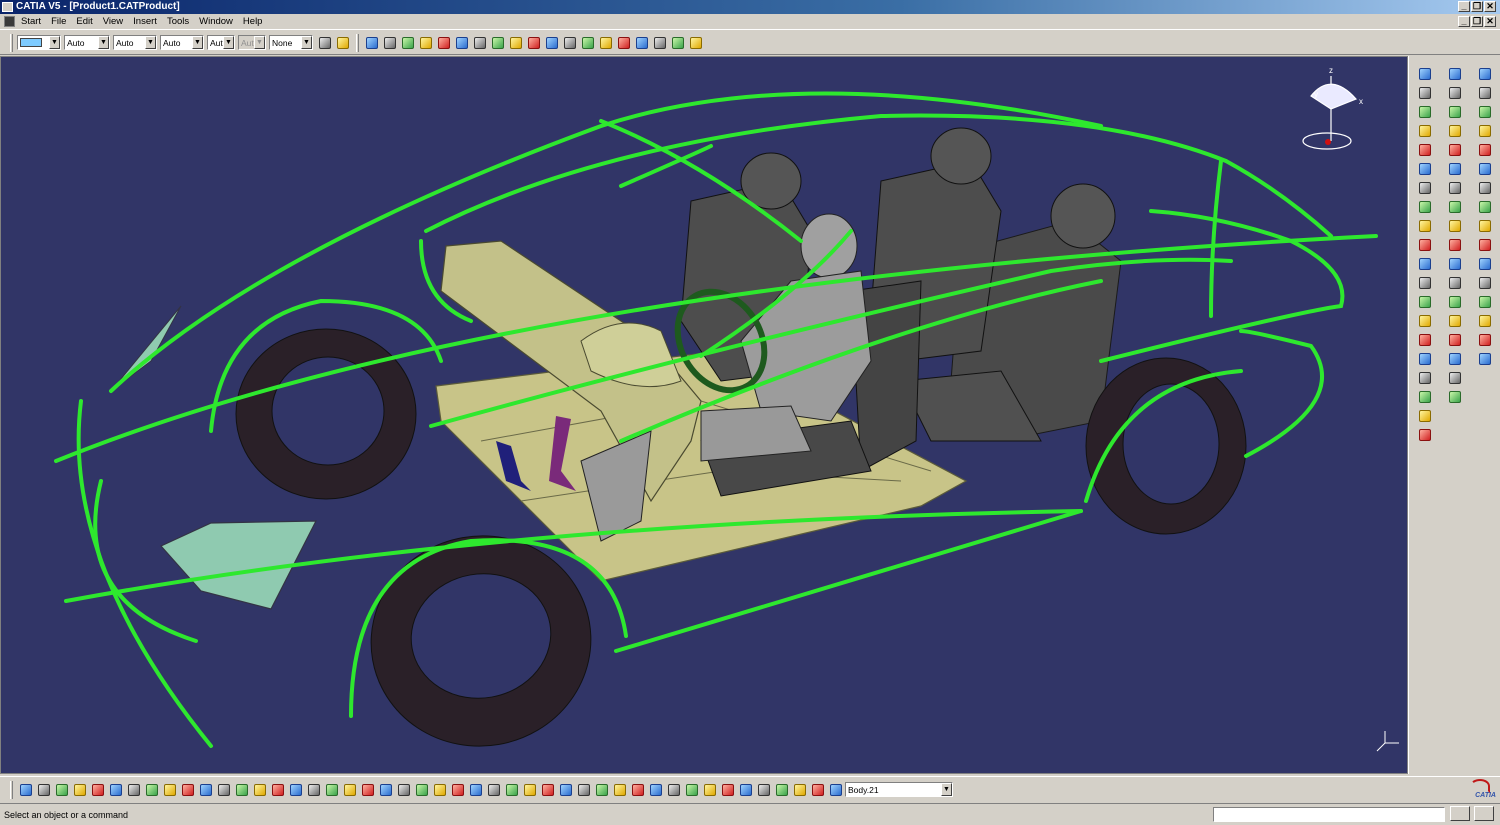 Image resolution: width=1500 pixels, height=825 pixels. What do you see at coordinates (800, 790) in the screenshot?
I see `measure-item-icon` at bounding box center [800, 790].